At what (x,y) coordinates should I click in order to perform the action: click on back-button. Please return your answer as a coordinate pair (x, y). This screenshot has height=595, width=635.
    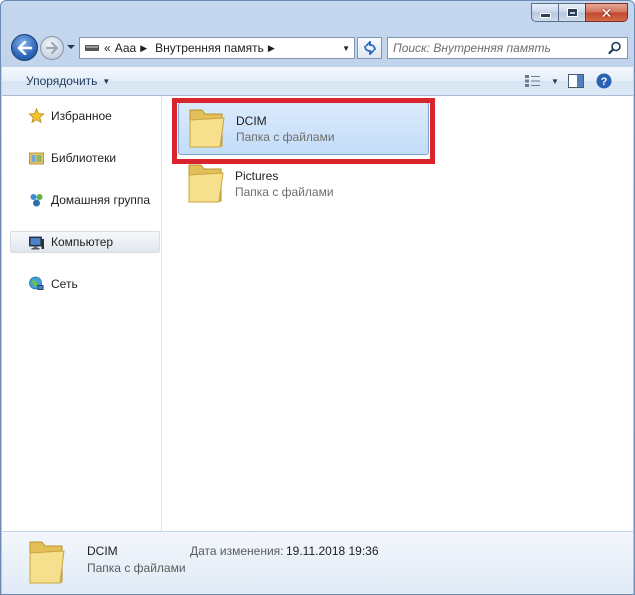
    Looking at the image, I should click on (24, 47).